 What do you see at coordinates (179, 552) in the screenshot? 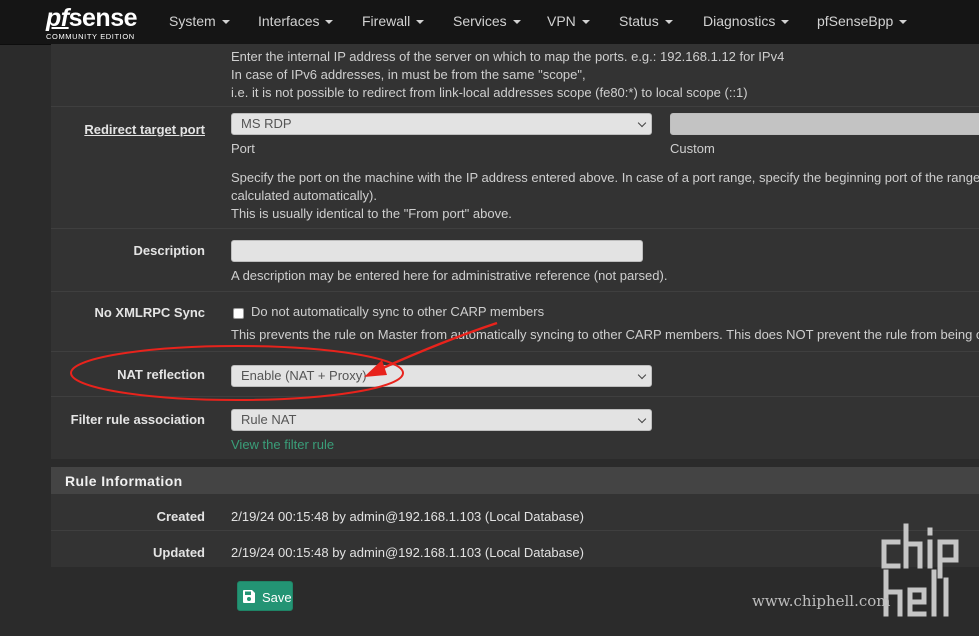
I see `updated-label: Updated` at bounding box center [179, 552].